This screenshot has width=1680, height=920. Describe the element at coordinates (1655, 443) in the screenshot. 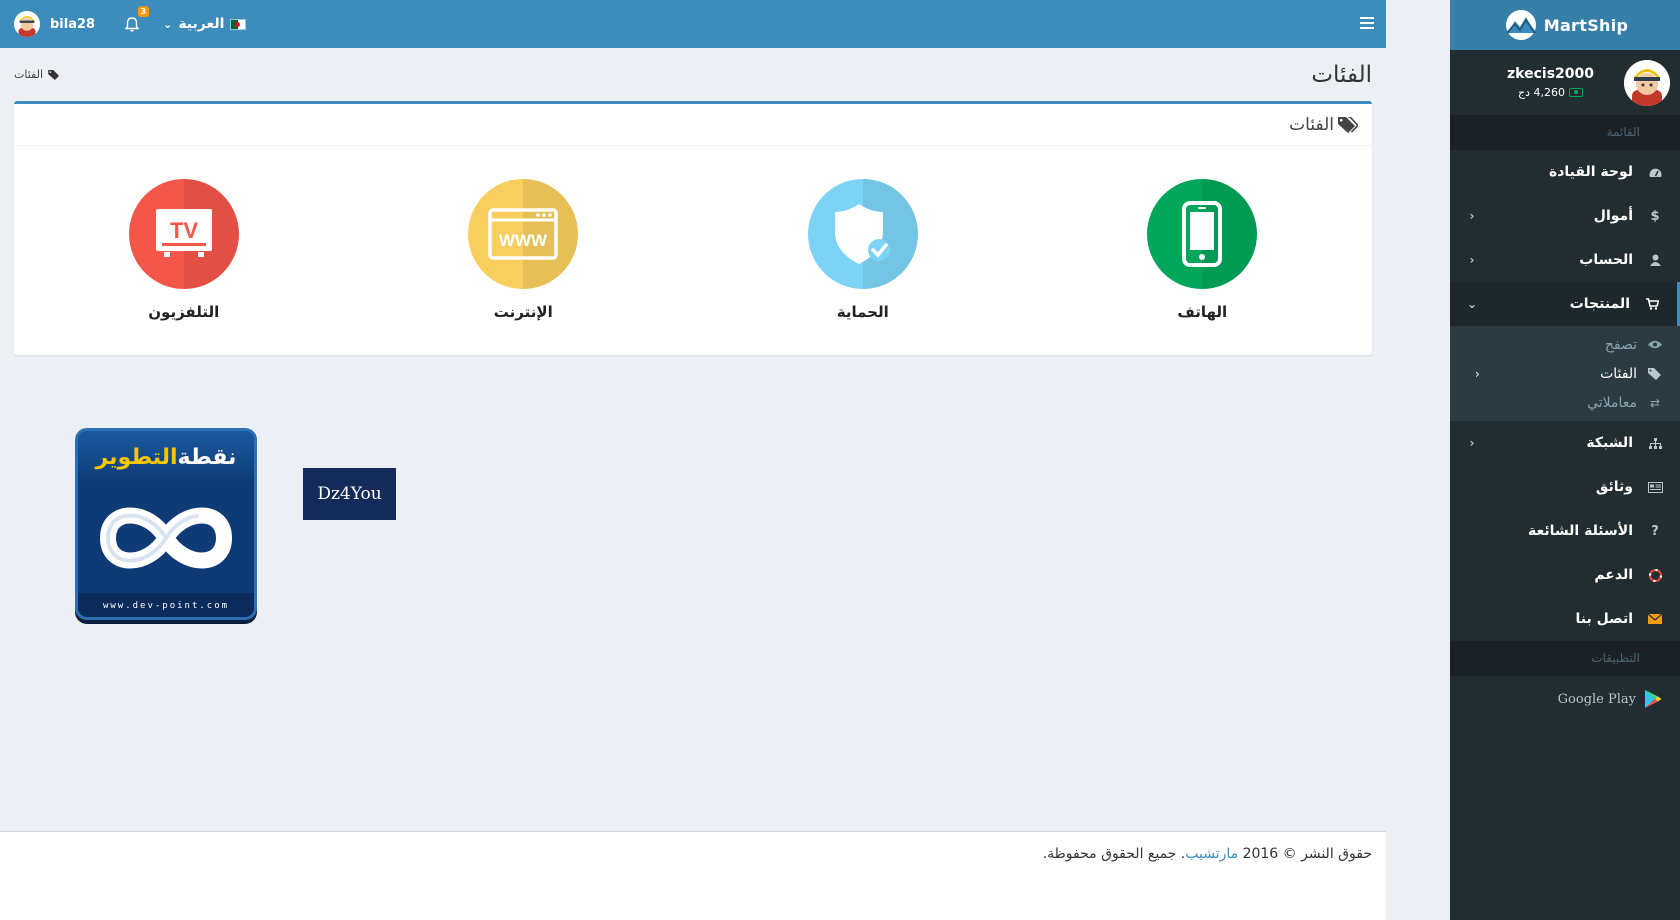

I see `sitemap-icon` at that location.